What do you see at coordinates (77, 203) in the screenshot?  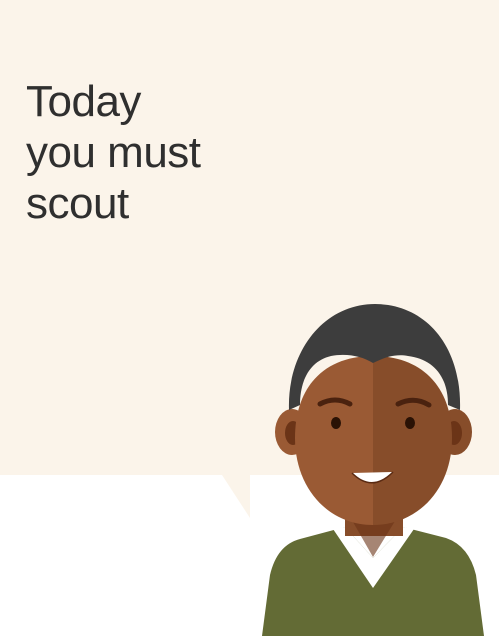 I see `message-line-3: scout` at bounding box center [77, 203].